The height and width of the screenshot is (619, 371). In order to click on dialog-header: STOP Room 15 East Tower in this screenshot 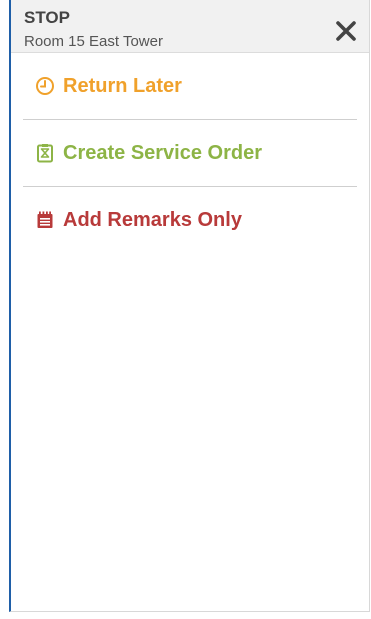, I will do `click(190, 26)`.